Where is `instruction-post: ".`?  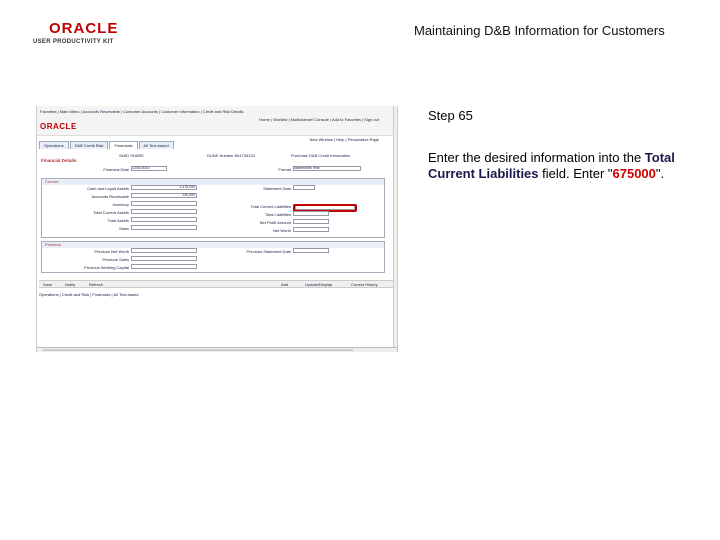
instruction-post: ". is located at coordinates (660, 173).